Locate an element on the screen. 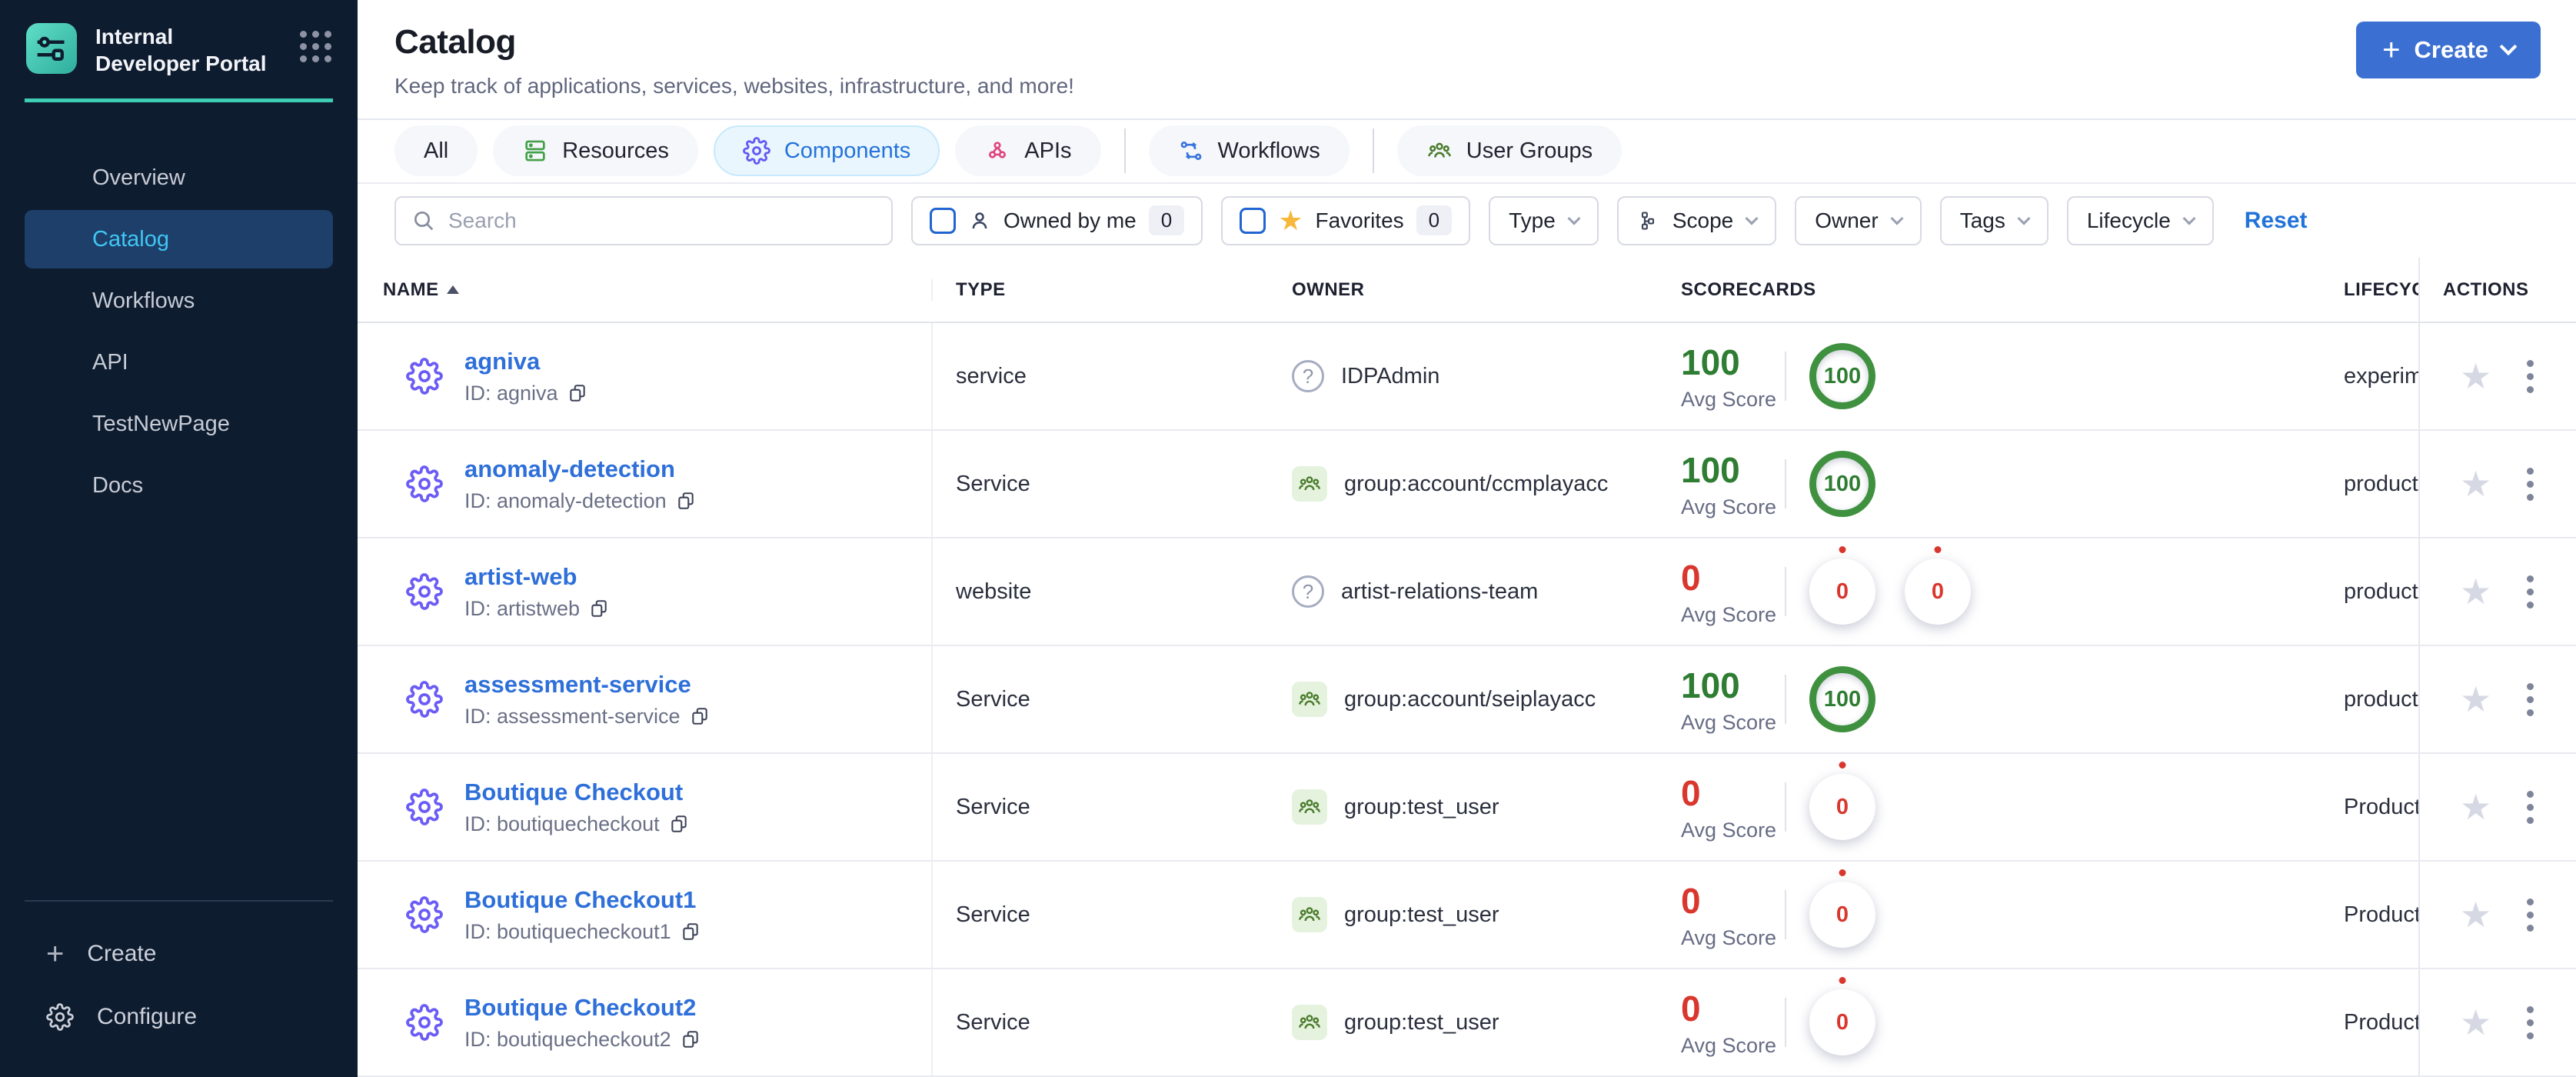 This screenshot has height=1077, width=2576. tab-user-groups: User Groups is located at coordinates (1509, 151).